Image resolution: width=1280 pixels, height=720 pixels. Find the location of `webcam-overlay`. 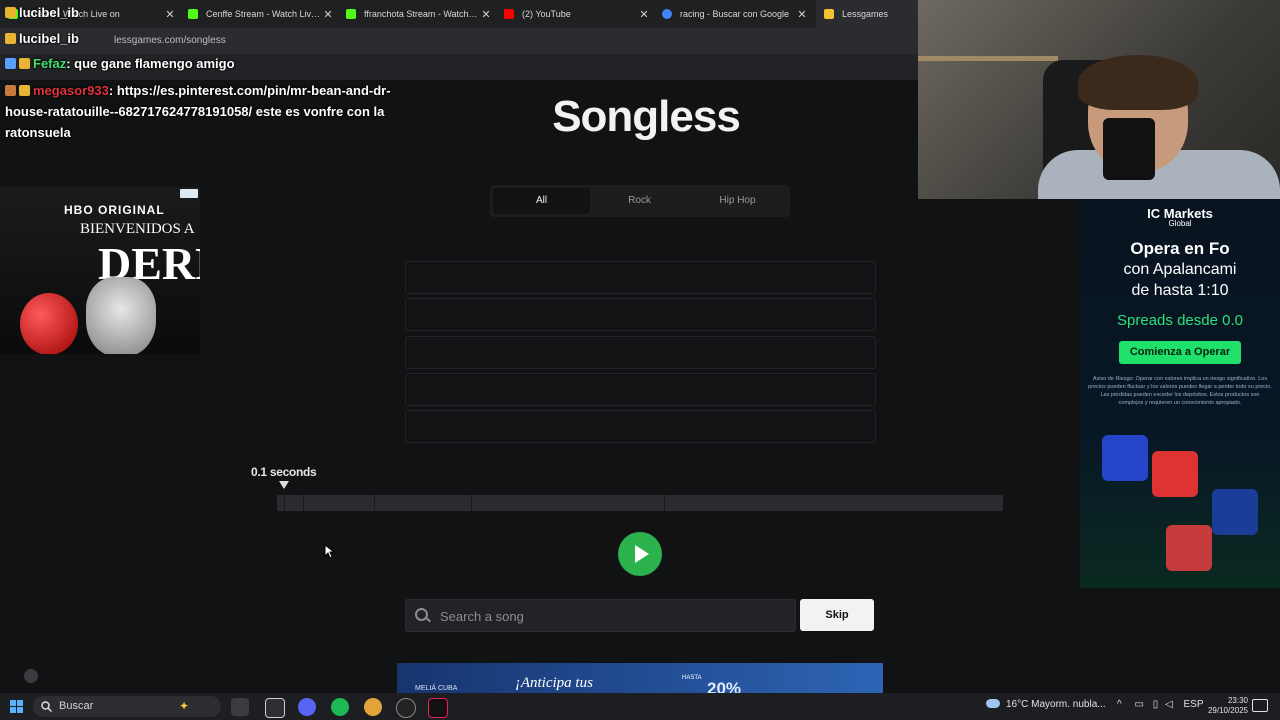

webcam-overlay is located at coordinates (1099, 99).